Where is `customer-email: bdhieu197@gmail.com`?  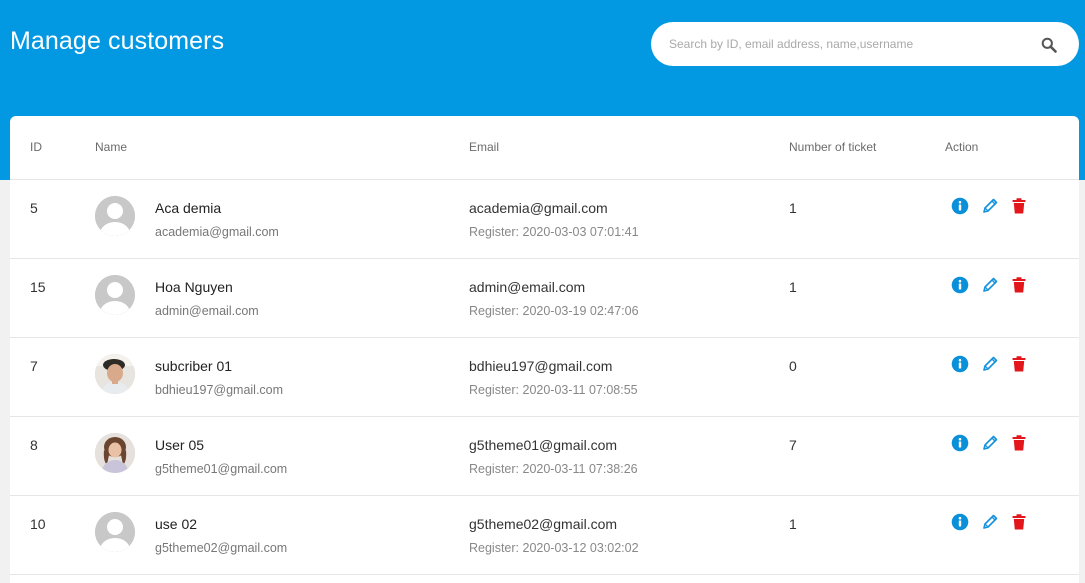 customer-email: bdhieu197@gmail.com is located at coordinates (541, 366).